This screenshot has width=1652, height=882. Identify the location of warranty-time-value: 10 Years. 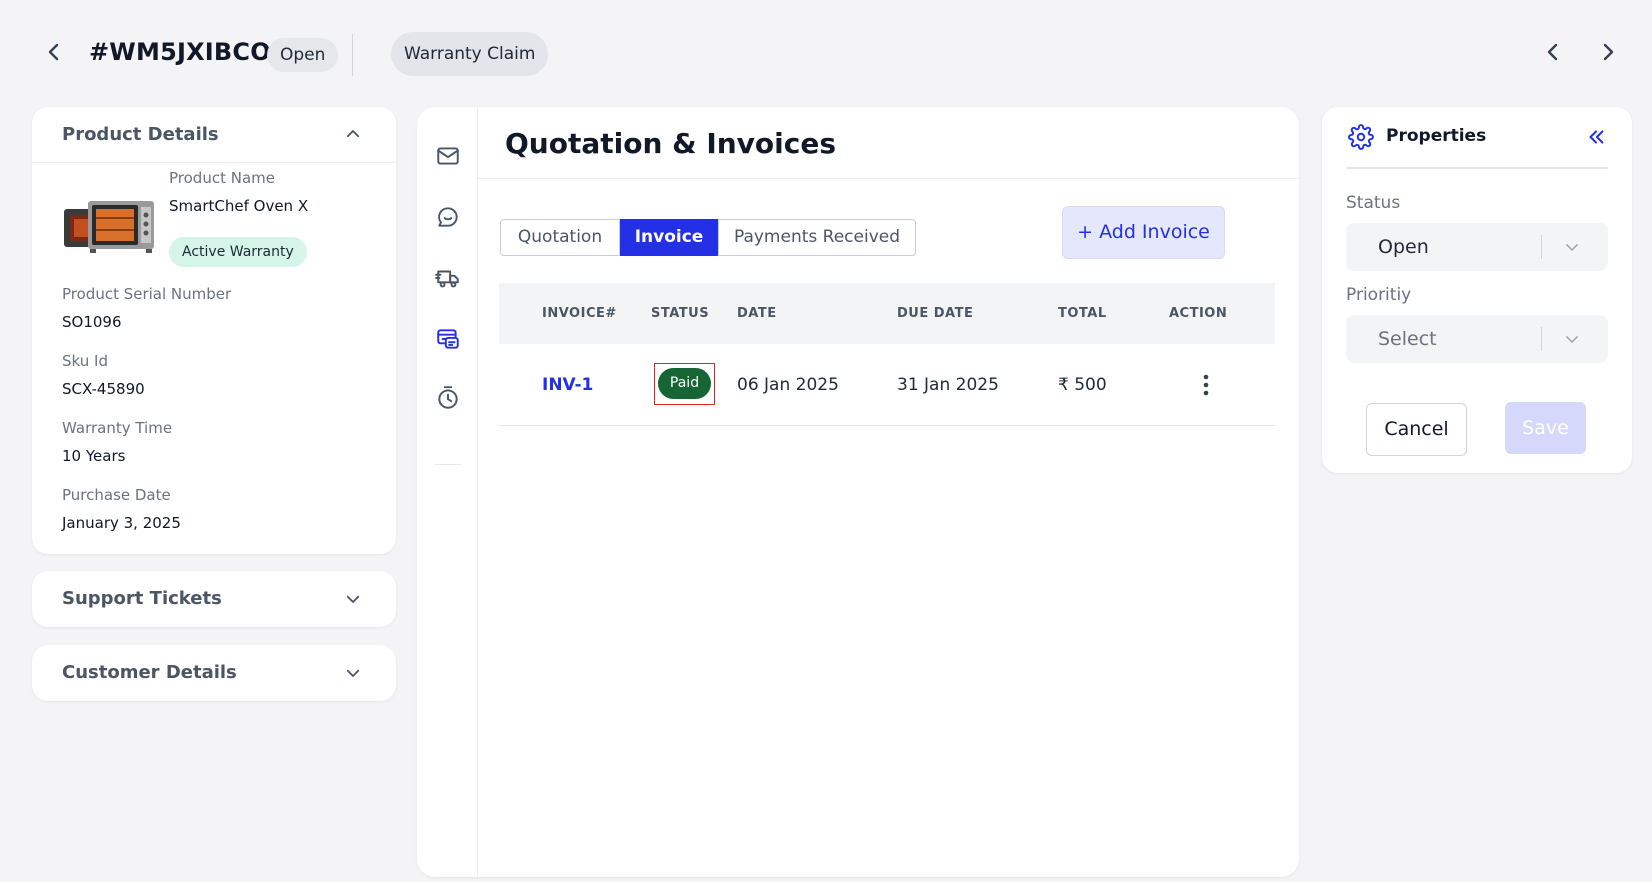
(94, 456).